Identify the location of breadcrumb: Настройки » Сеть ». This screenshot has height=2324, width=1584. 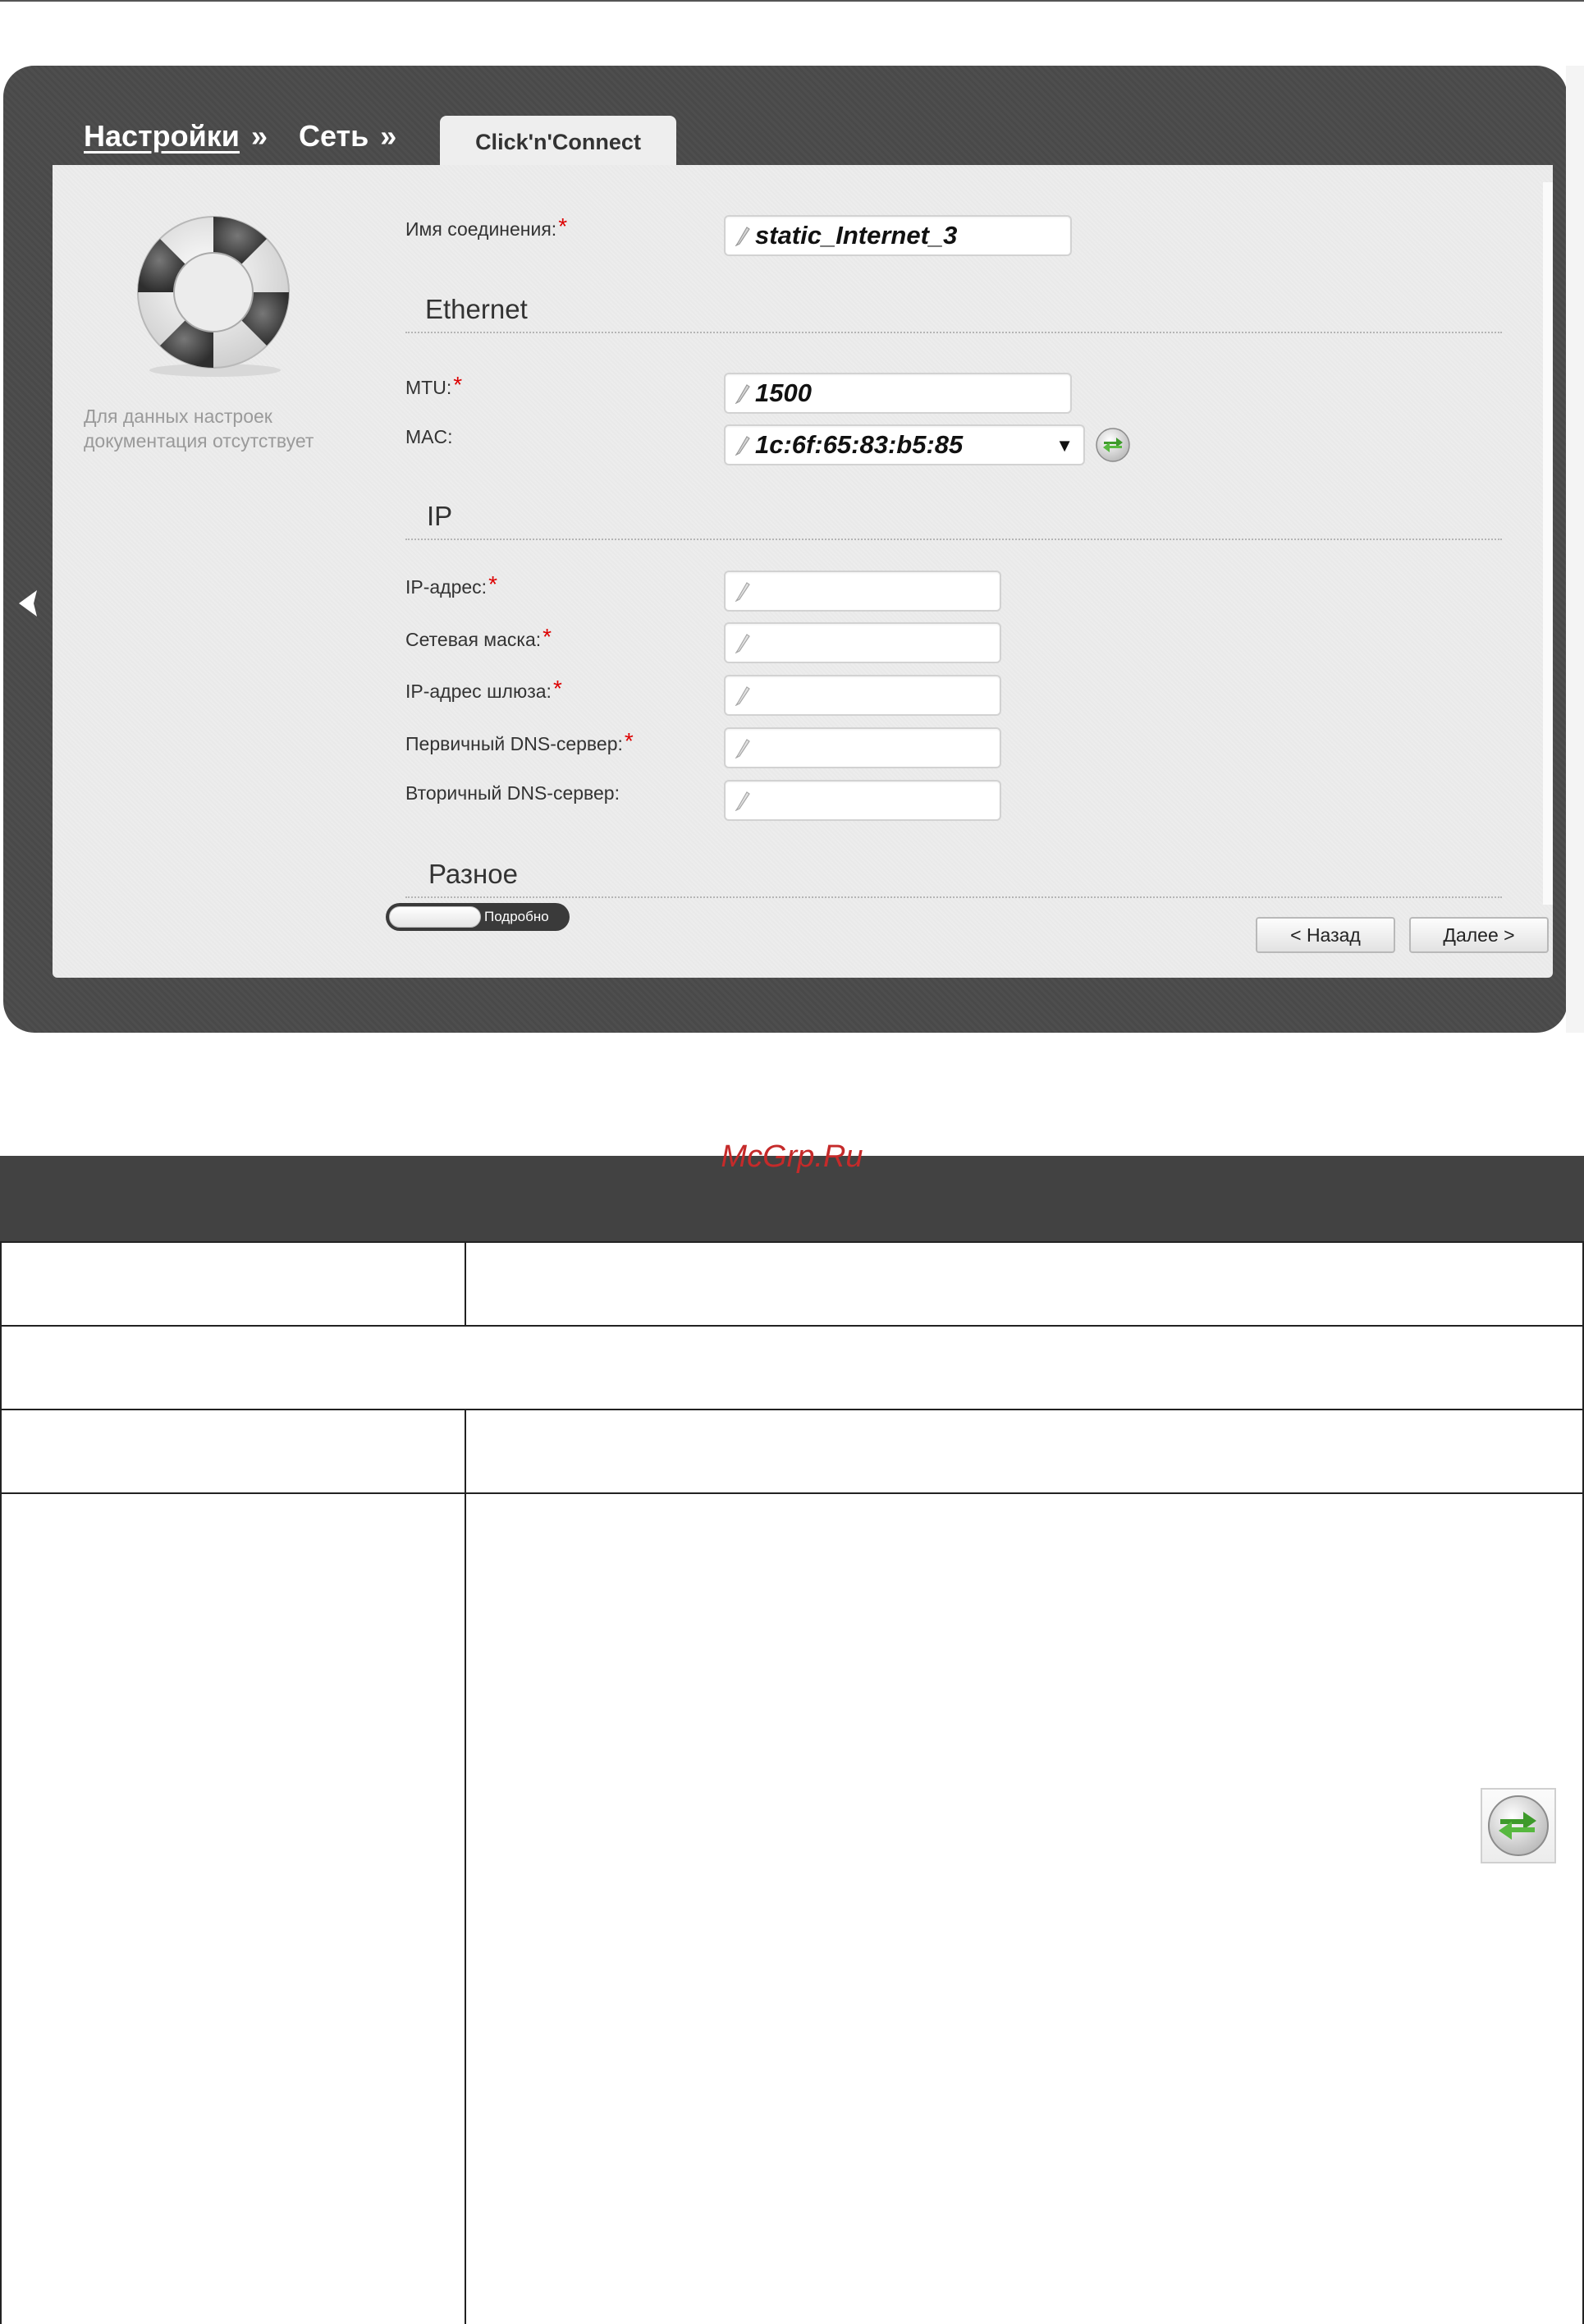
(256, 136).